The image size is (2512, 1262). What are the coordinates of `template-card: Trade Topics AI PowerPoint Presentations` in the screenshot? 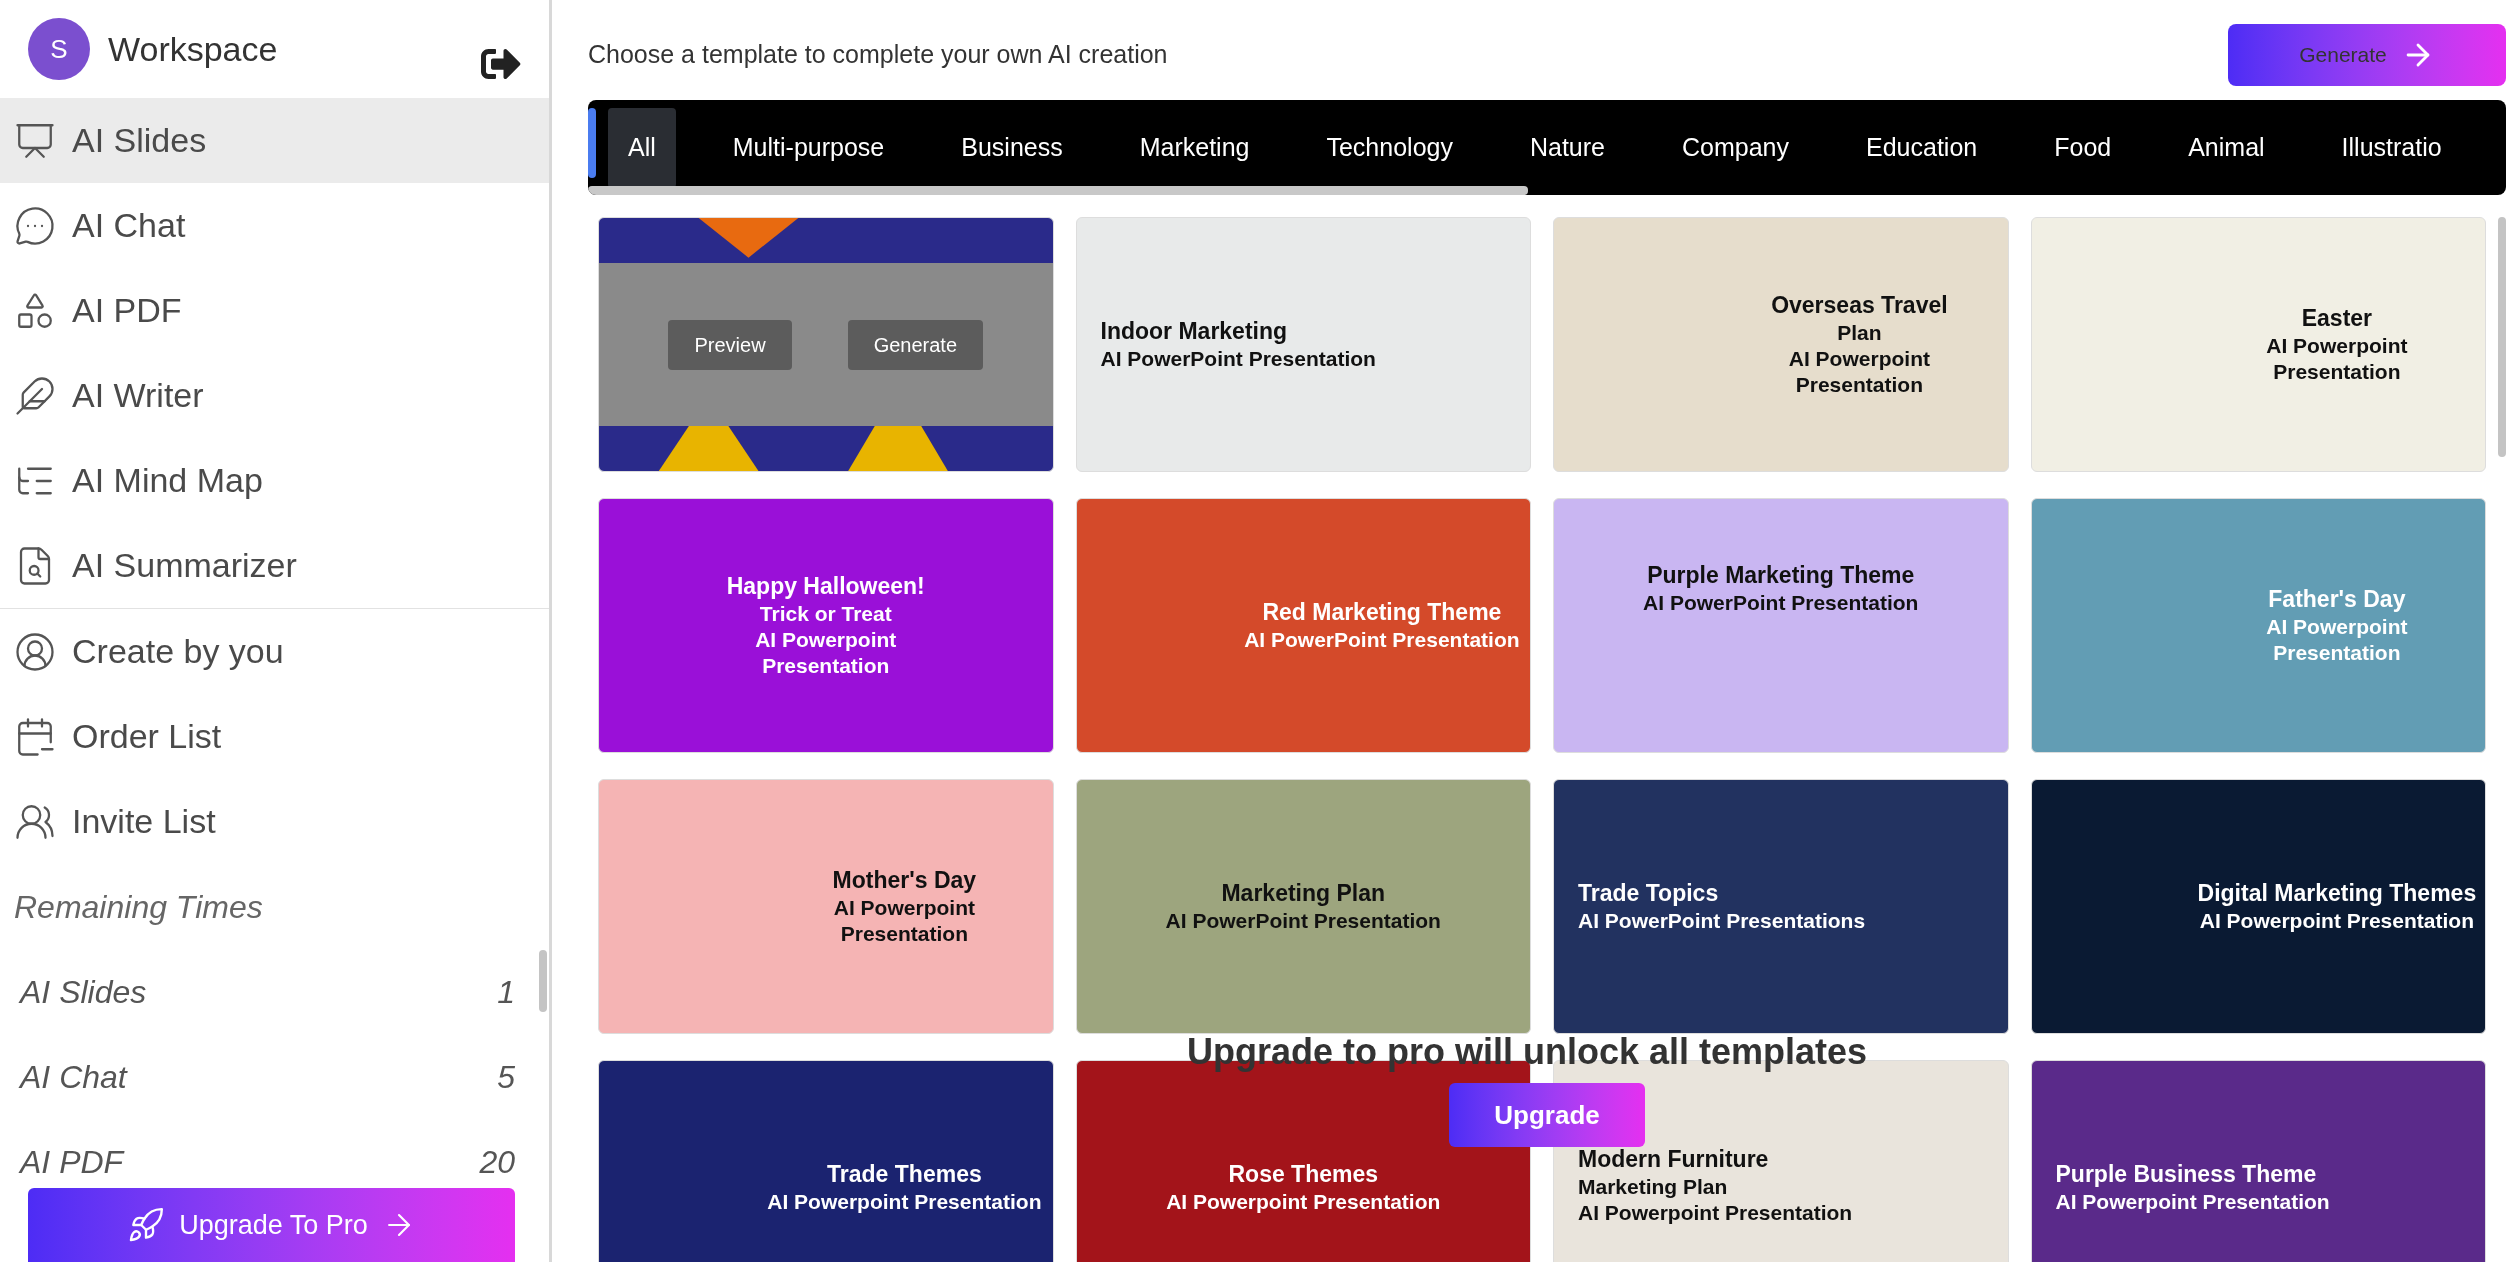 It's located at (1781, 906).